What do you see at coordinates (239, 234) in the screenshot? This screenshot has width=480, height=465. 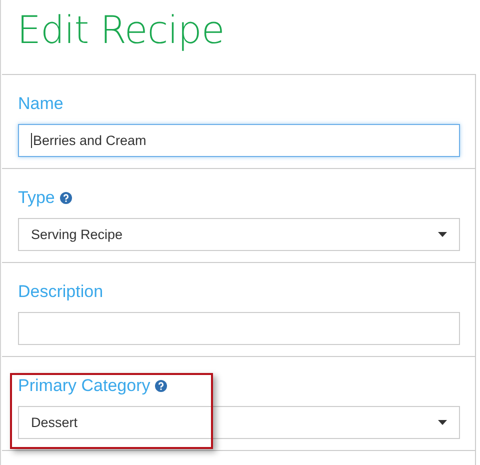 I see `select-field: Serving Recipe` at bounding box center [239, 234].